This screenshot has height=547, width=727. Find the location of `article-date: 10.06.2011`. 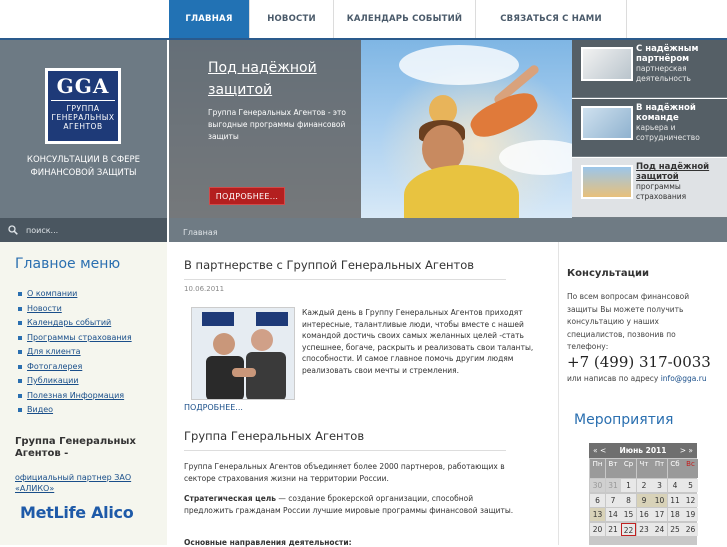

article-date: 10.06.2011 is located at coordinates (204, 289).